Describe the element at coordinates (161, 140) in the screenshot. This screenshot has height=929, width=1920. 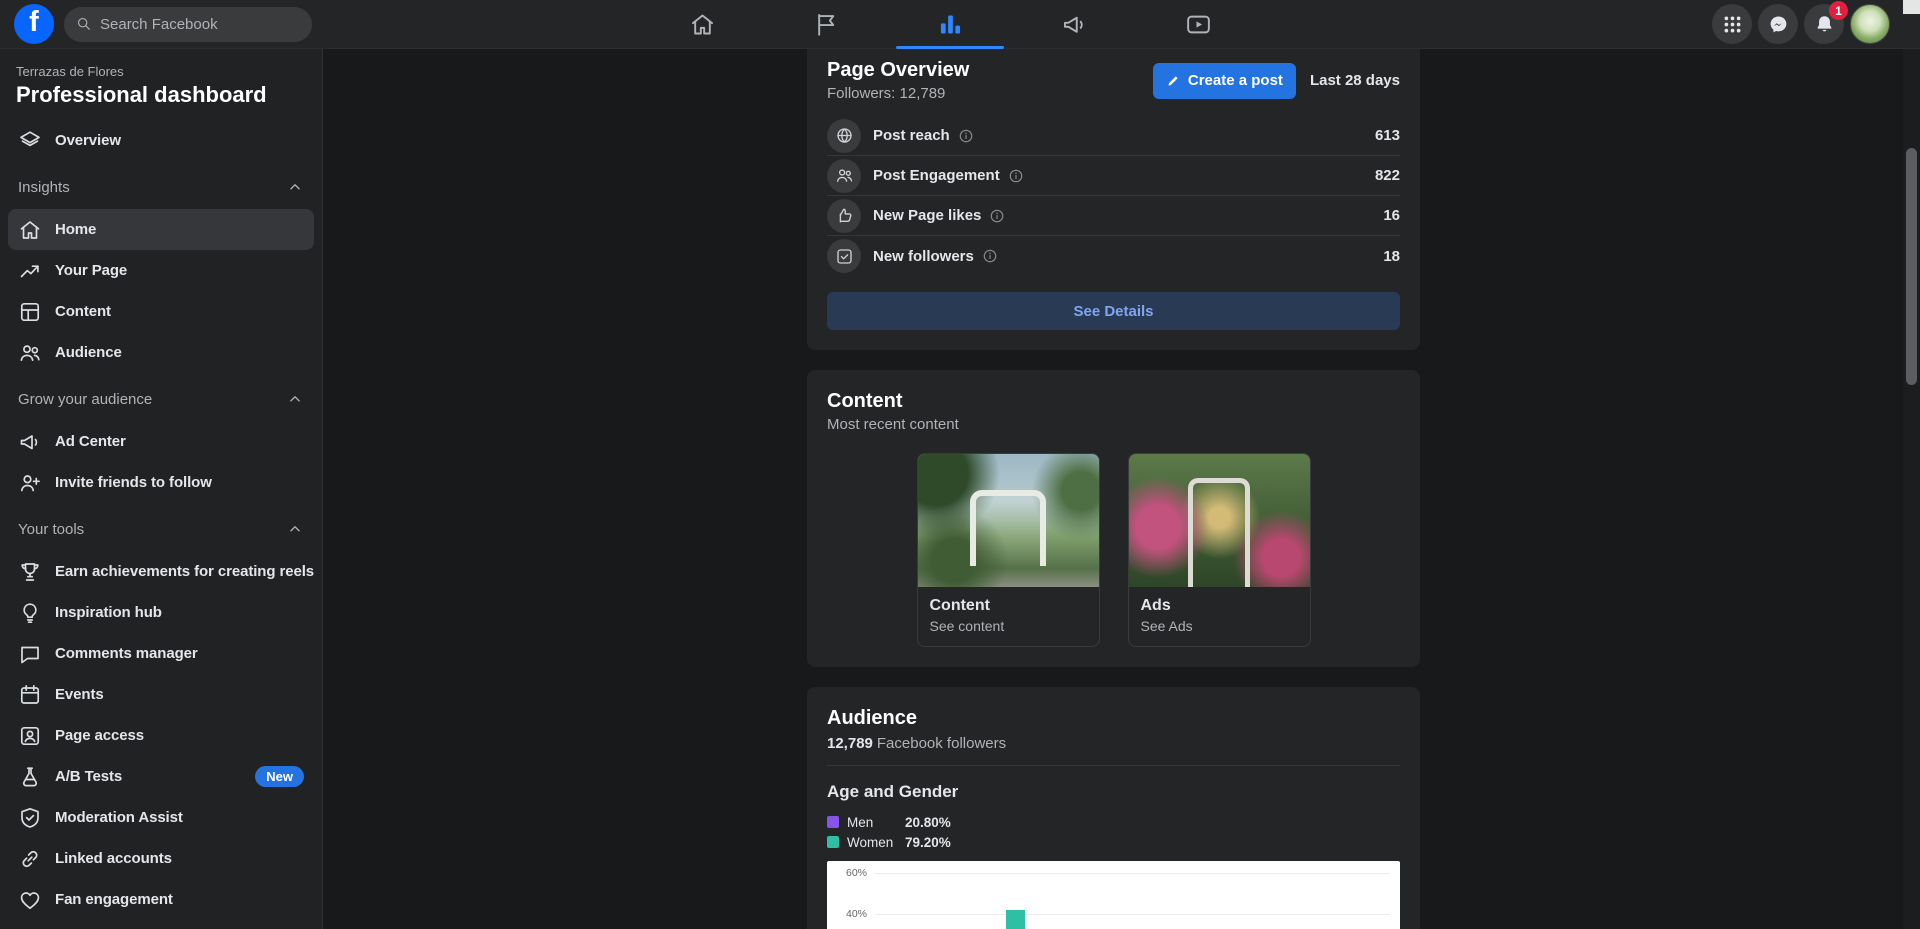
I see `sidebar-item-overview: Overview` at that location.